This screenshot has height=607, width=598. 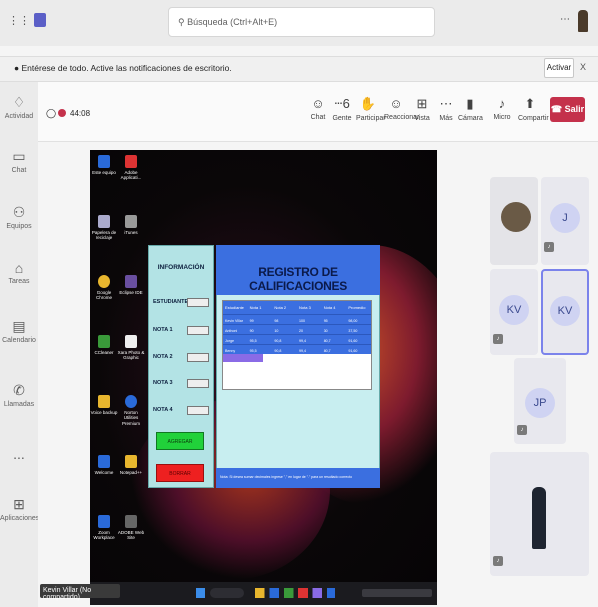 What do you see at coordinates (198, 357) in the screenshot?
I see `grade2-field` at bounding box center [198, 357].